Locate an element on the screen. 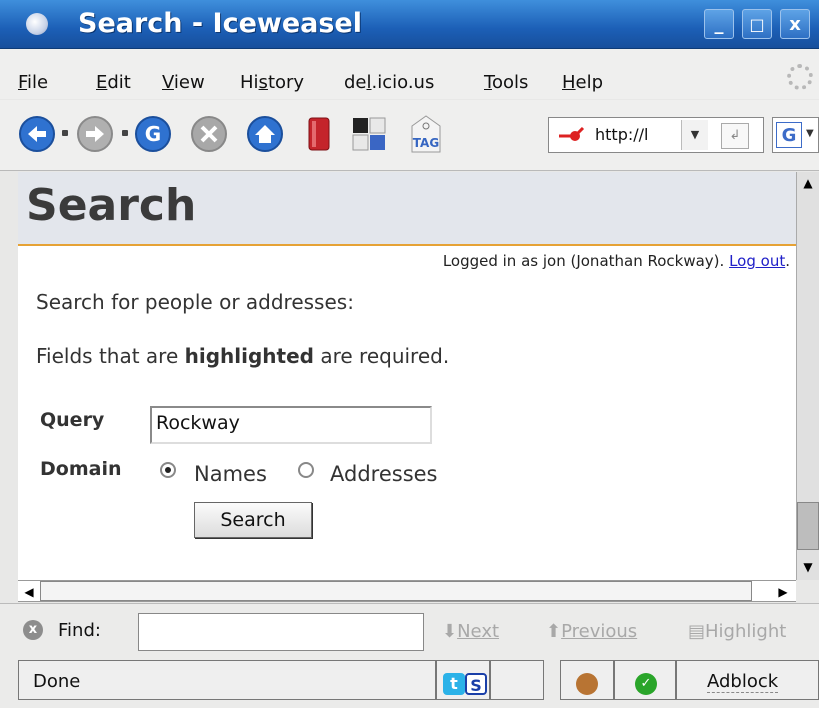 Image resolution: width=819 pixels, height=708 pixels. status-extensions-cell: t S is located at coordinates (463, 680).